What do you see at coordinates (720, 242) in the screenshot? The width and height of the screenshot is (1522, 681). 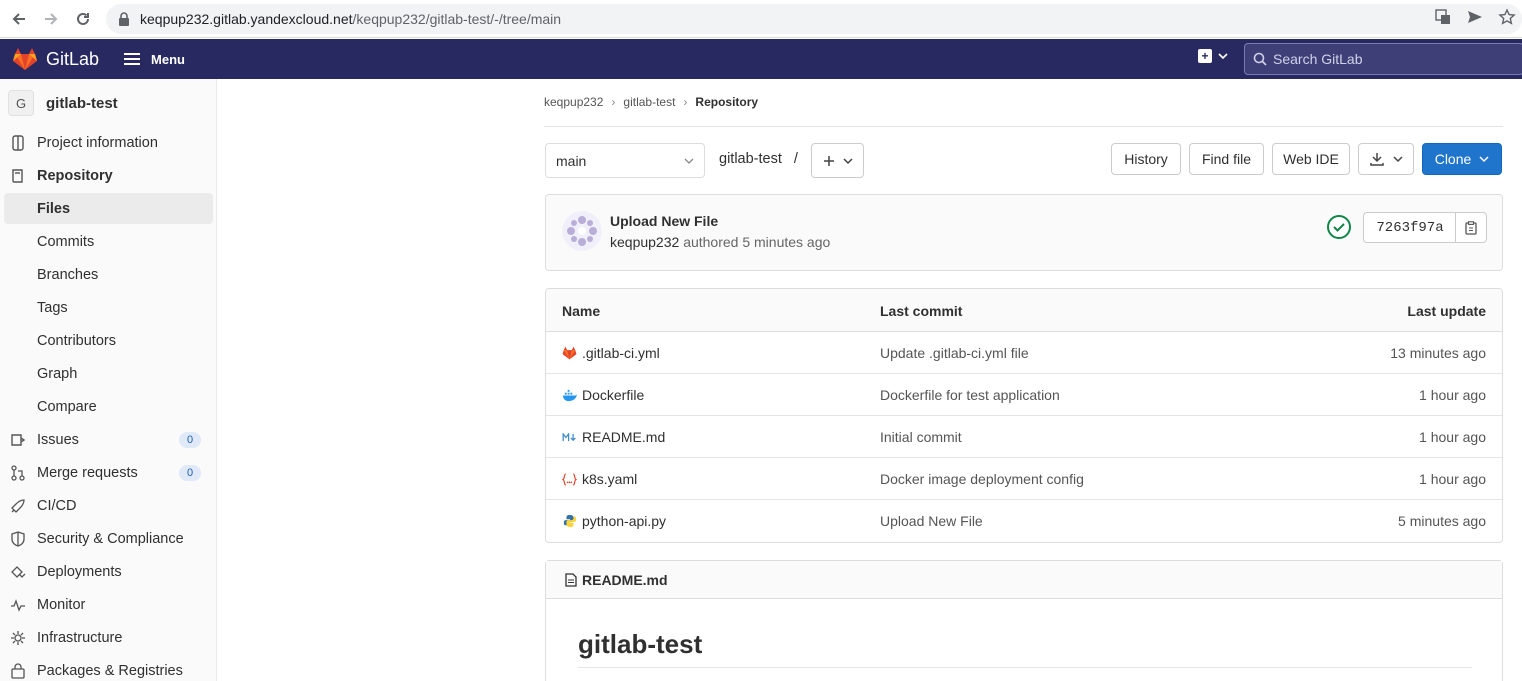 I see `commit-meta: keqpup232 authored 5 minutes ago` at bounding box center [720, 242].